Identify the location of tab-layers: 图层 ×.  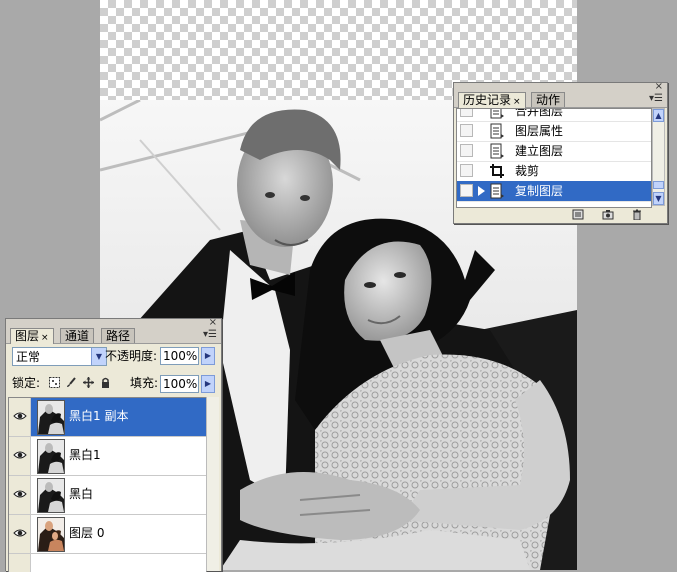
(32, 336).